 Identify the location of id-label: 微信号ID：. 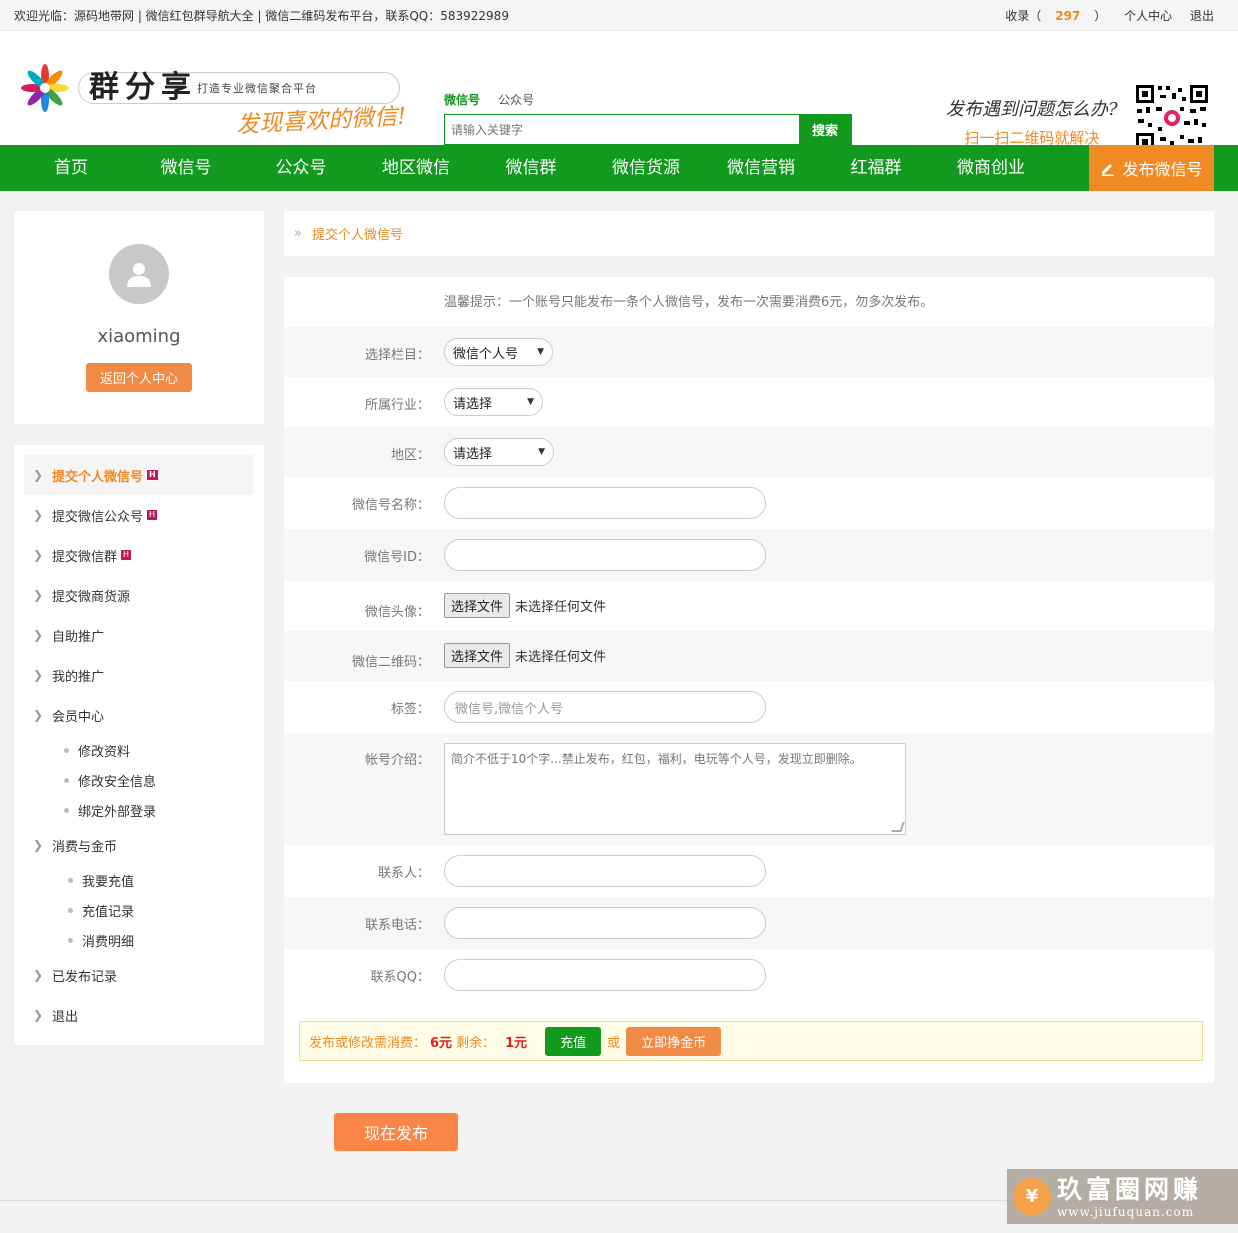
(397, 557).